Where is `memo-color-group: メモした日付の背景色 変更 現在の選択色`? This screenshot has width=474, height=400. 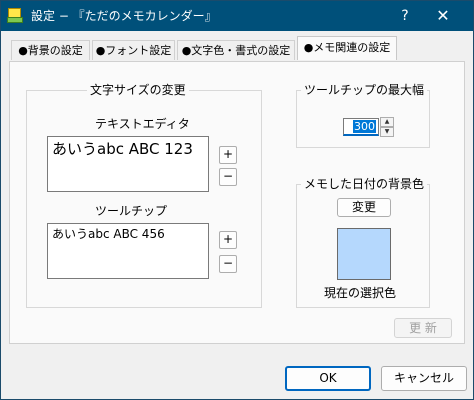
memo-color-group: メモした日付の背景色 変更 現在の選択色 is located at coordinates (363, 242).